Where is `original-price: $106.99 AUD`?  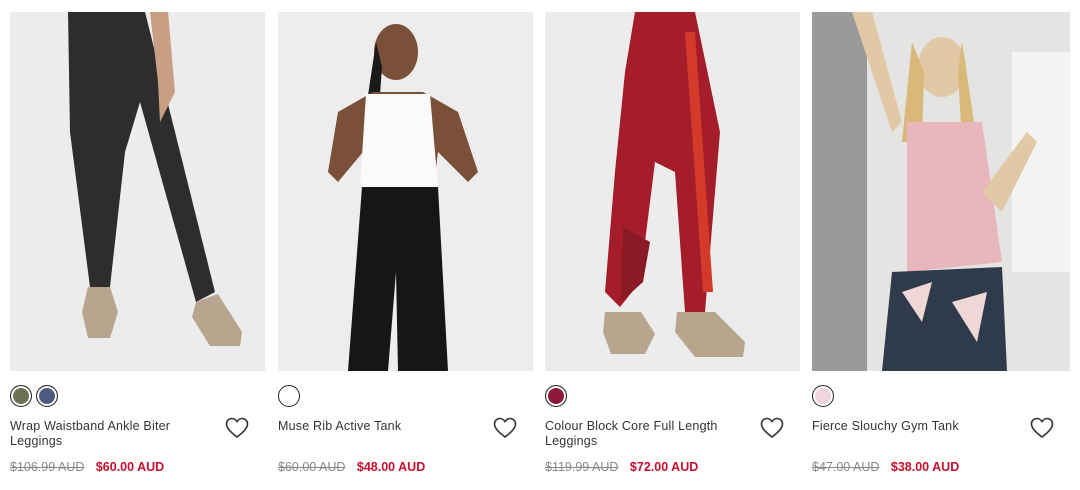
original-price: $106.99 AUD is located at coordinates (47, 467).